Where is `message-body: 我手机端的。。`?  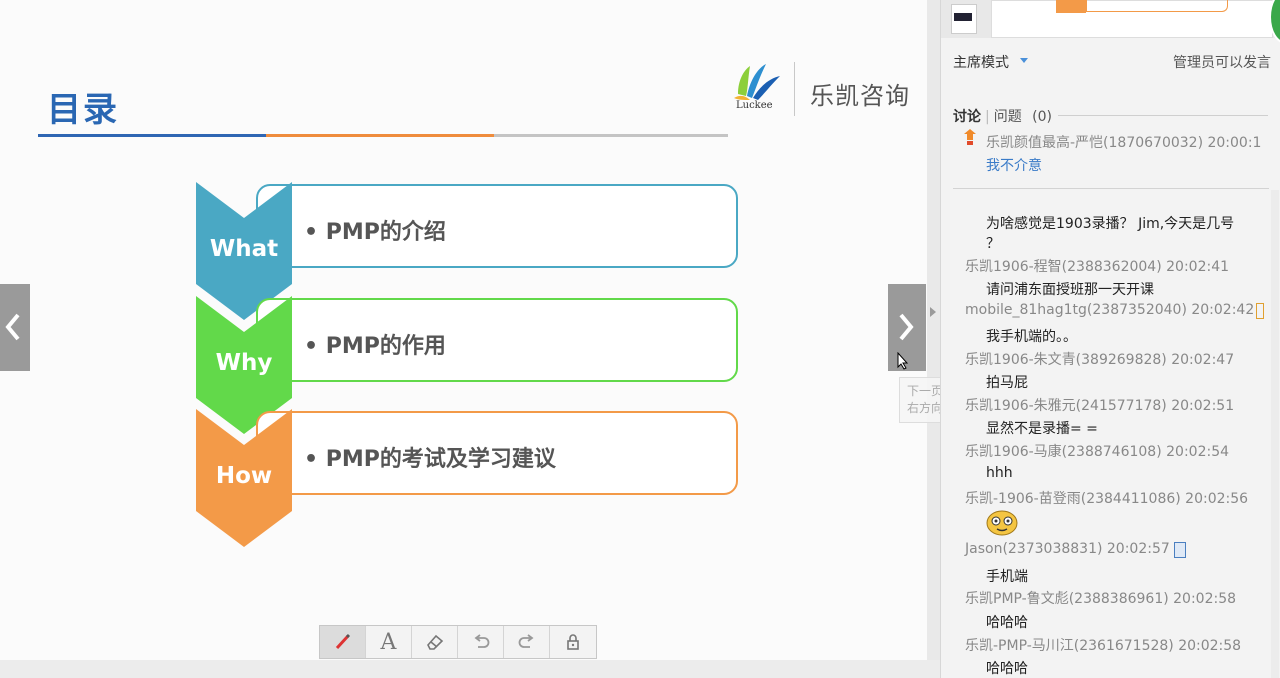
message-body: 我手机端的。。 is located at coordinates (1031, 337).